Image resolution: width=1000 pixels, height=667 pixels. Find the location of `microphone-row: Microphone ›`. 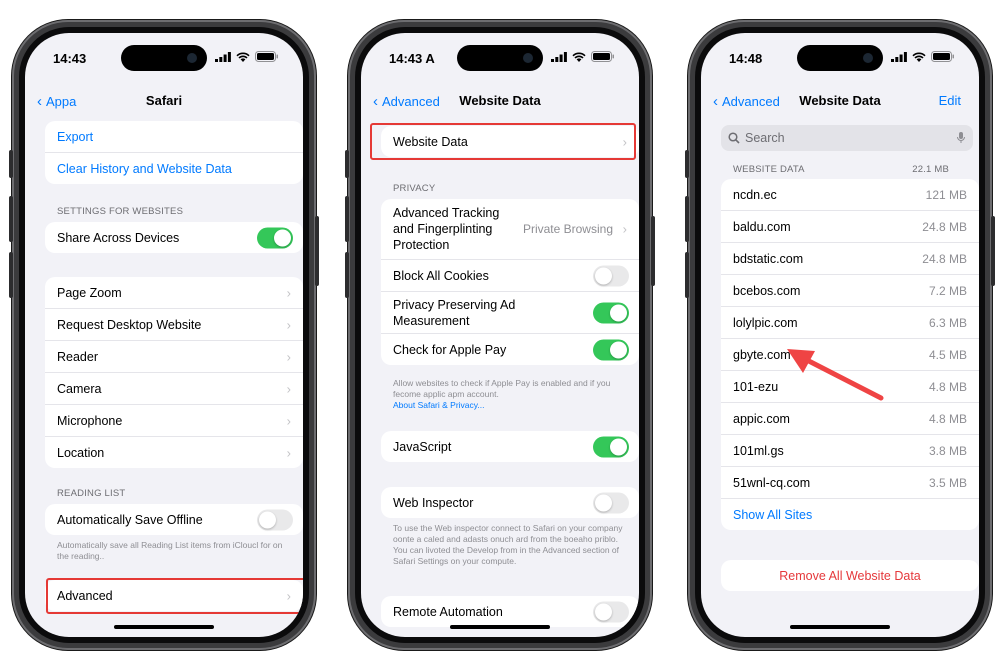

microphone-row: Microphone › is located at coordinates (174, 421).